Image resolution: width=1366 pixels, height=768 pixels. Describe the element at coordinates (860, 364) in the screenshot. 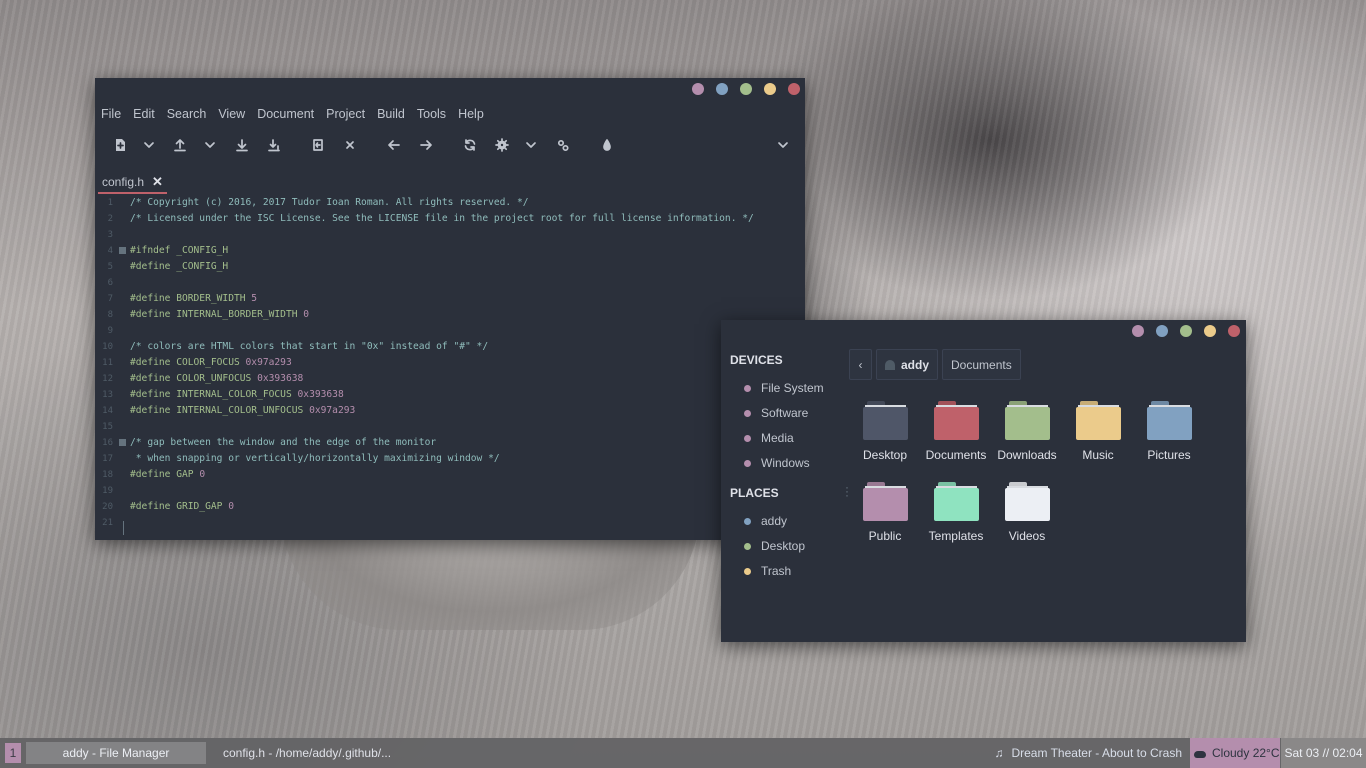

I see `back-button: ‹` at that location.